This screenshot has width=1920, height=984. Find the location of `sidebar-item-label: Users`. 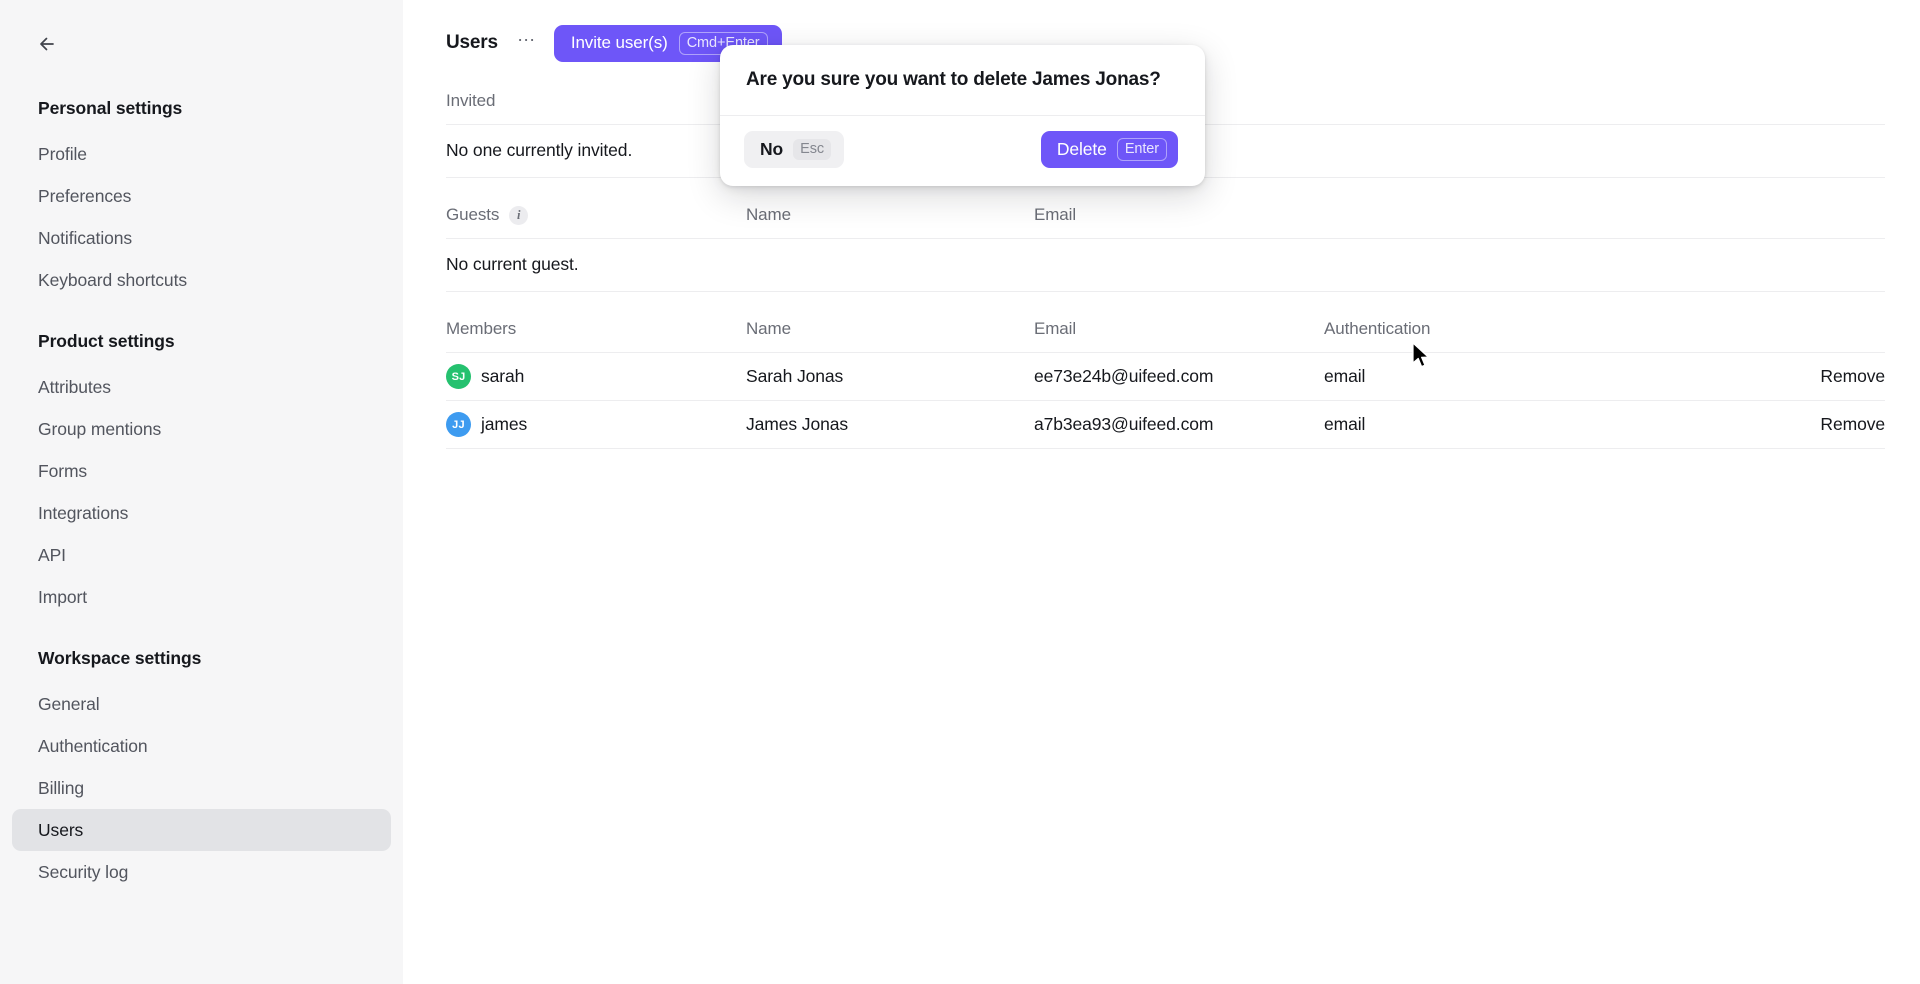

sidebar-item-label: Users is located at coordinates (61, 830).